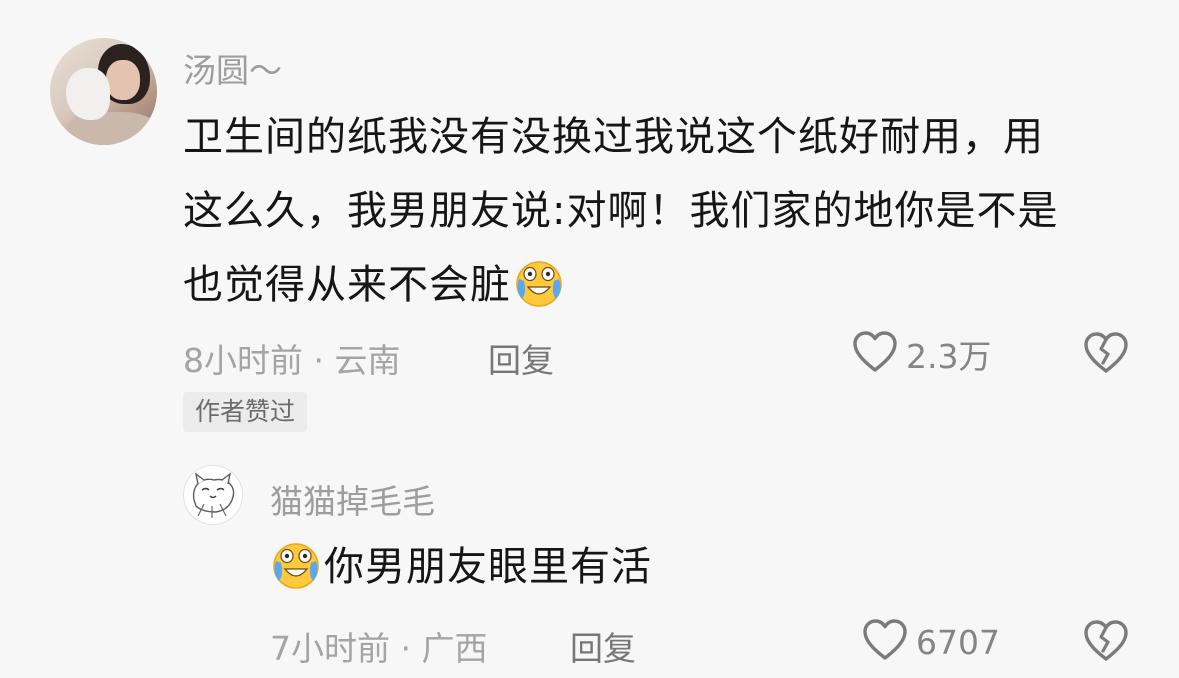 This screenshot has height=678, width=1179. What do you see at coordinates (949, 356) in the screenshot?
I see `like-count: 2.3万` at bounding box center [949, 356].